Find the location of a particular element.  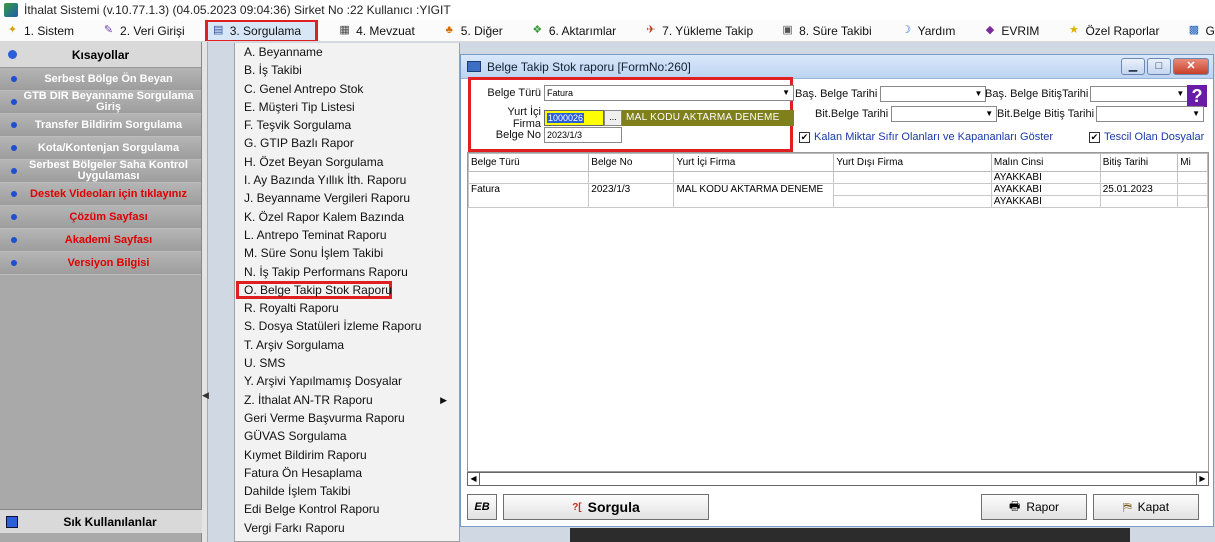

dropdown-item-8: I. Ay Bazında Yıllık İth. Raporu is located at coordinates (347, 180).